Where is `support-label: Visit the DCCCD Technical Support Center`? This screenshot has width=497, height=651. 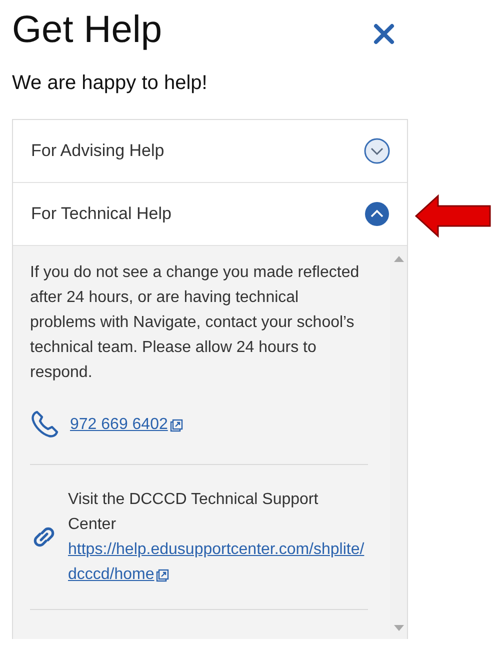 support-label: Visit the DCCCD Technical Support Center is located at coordinates (194, 512).